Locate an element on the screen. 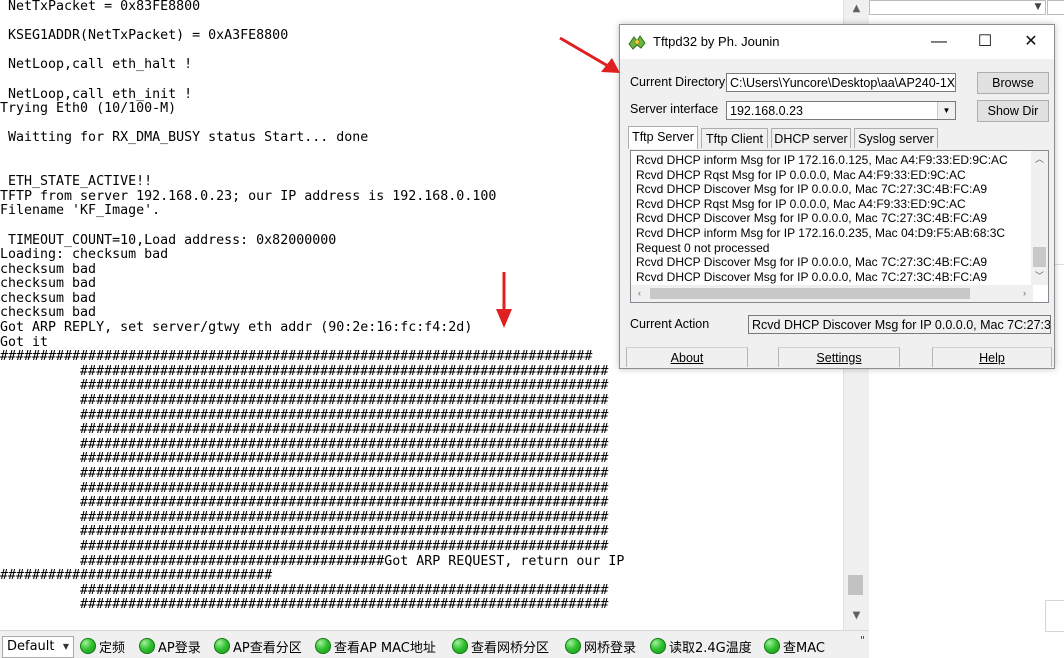  cmd-button-ap-login: AP登录 is located at coordinates (170, 646).